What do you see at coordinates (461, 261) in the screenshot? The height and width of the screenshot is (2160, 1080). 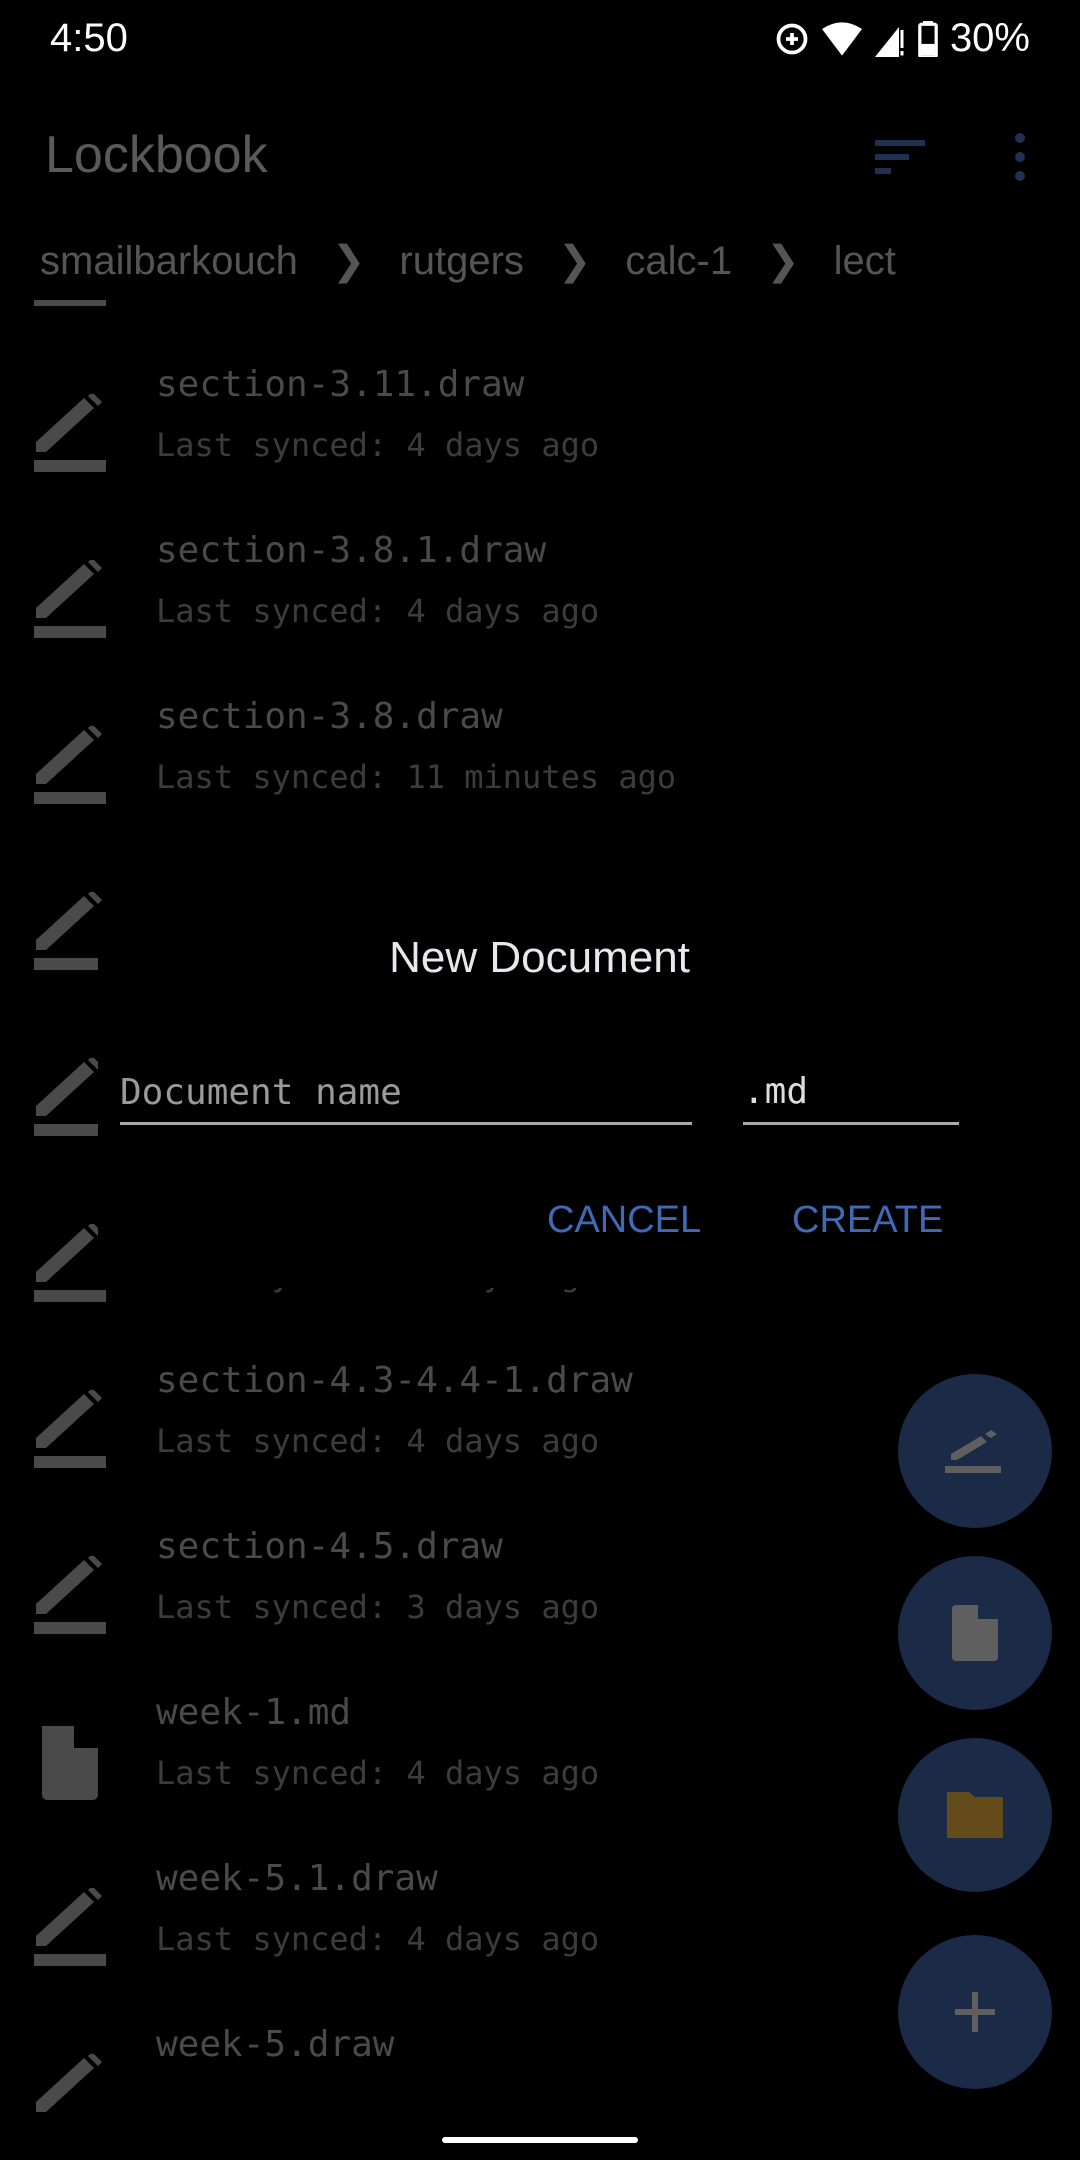 I see `breadcrumb-item: rutgers` at bounding box center [461, 261].